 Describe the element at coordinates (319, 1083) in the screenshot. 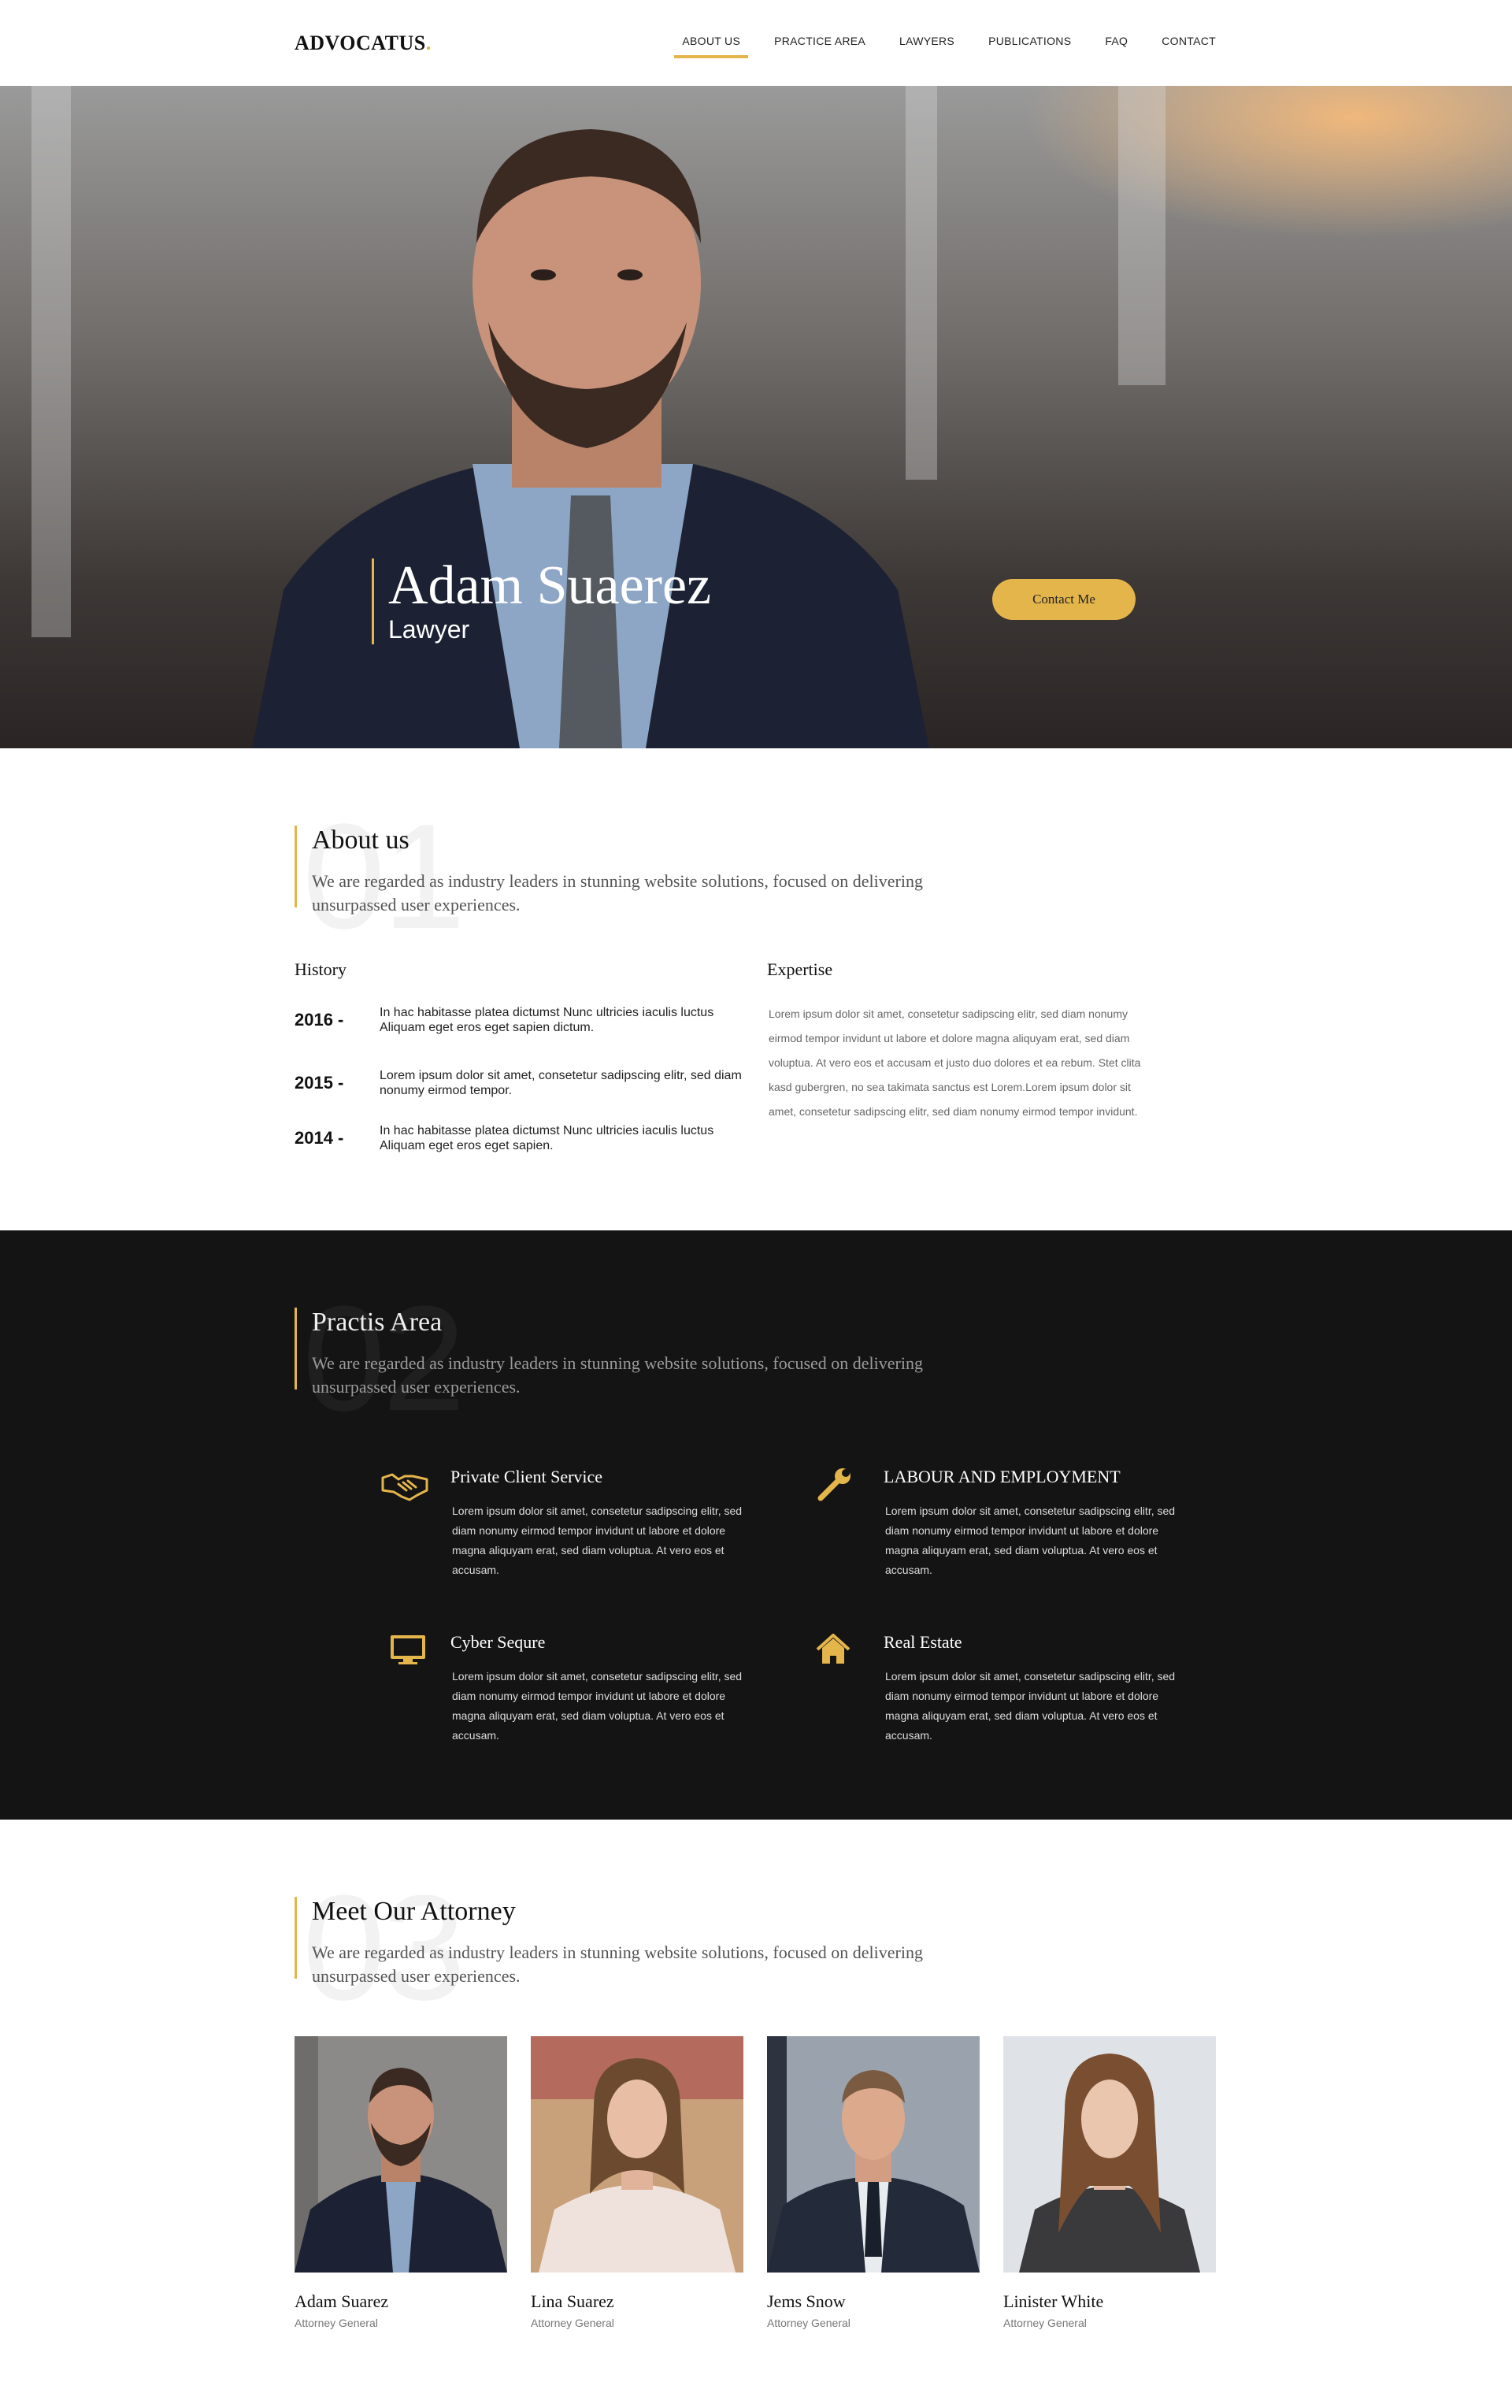

I see `history-year: 2015 -` at that location.